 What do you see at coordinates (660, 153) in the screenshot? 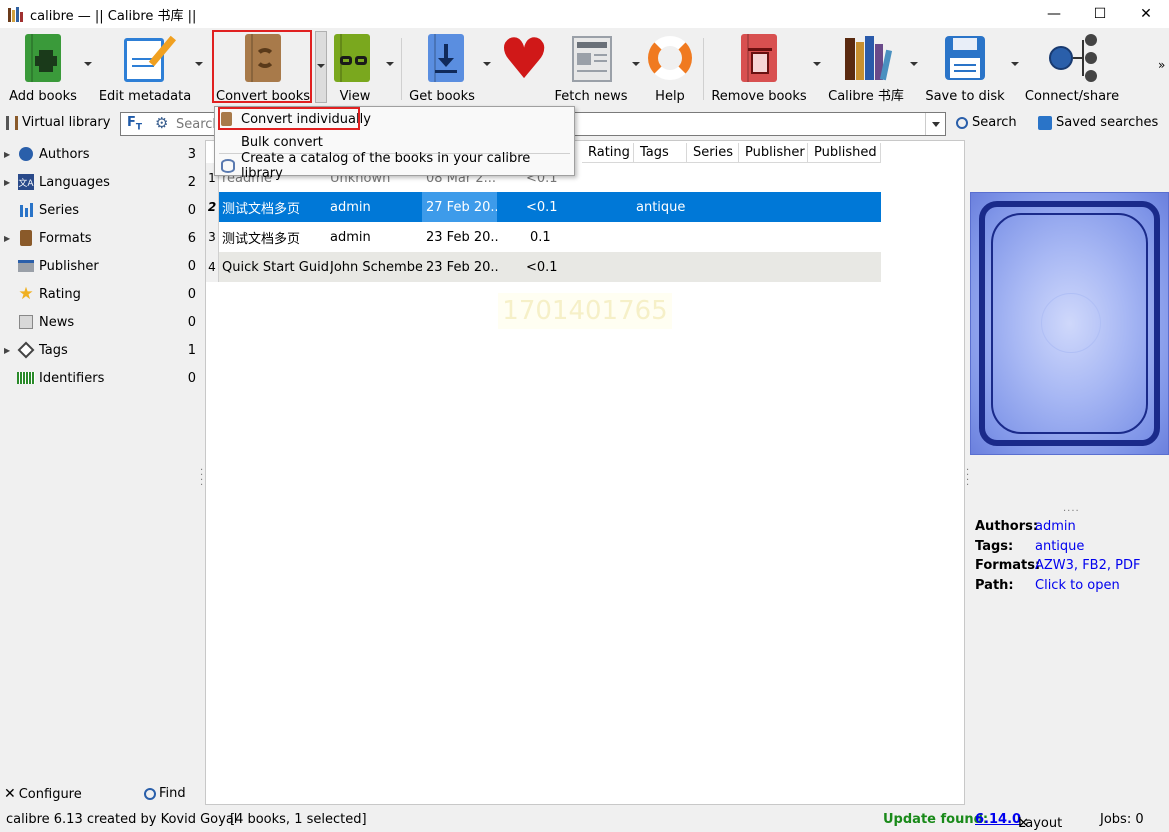
I see `column-header-tags: Tags` at bounding box center [660, 153].